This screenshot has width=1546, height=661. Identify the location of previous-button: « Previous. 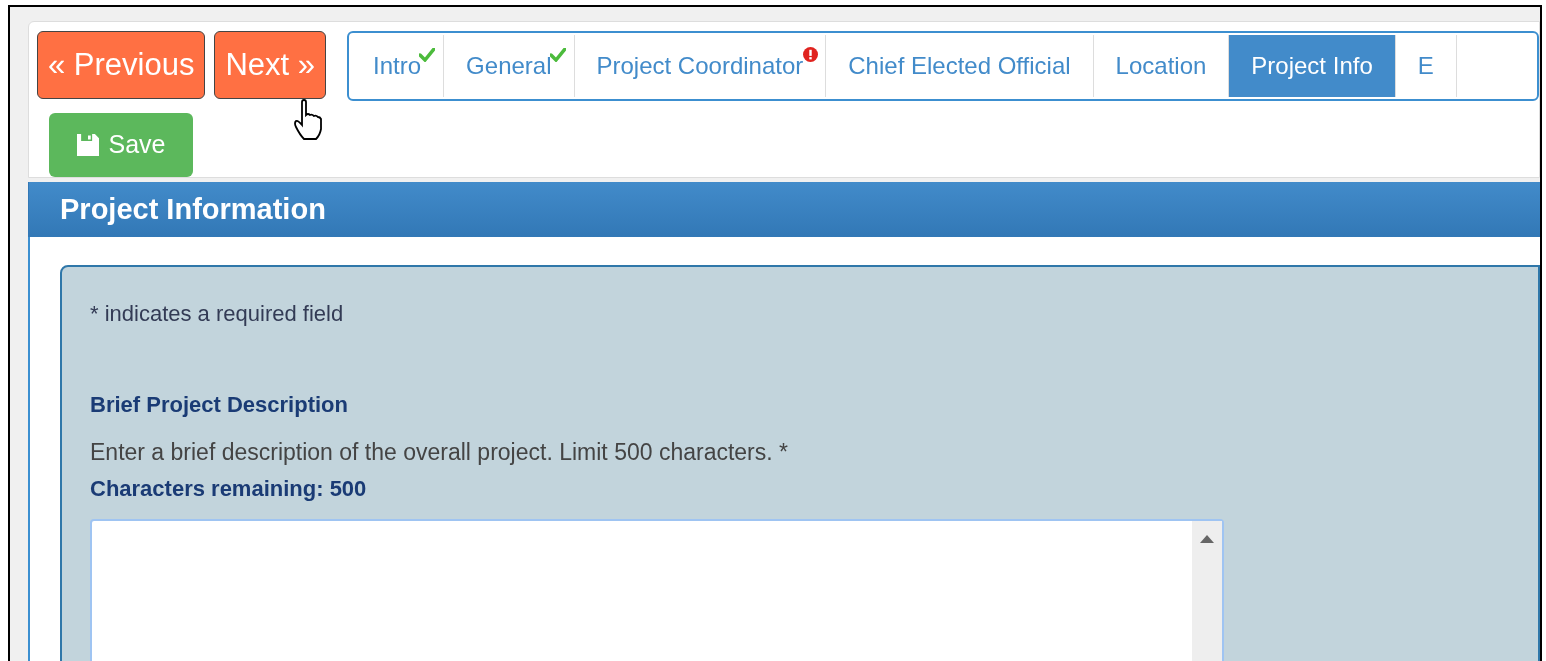
(121, 65).